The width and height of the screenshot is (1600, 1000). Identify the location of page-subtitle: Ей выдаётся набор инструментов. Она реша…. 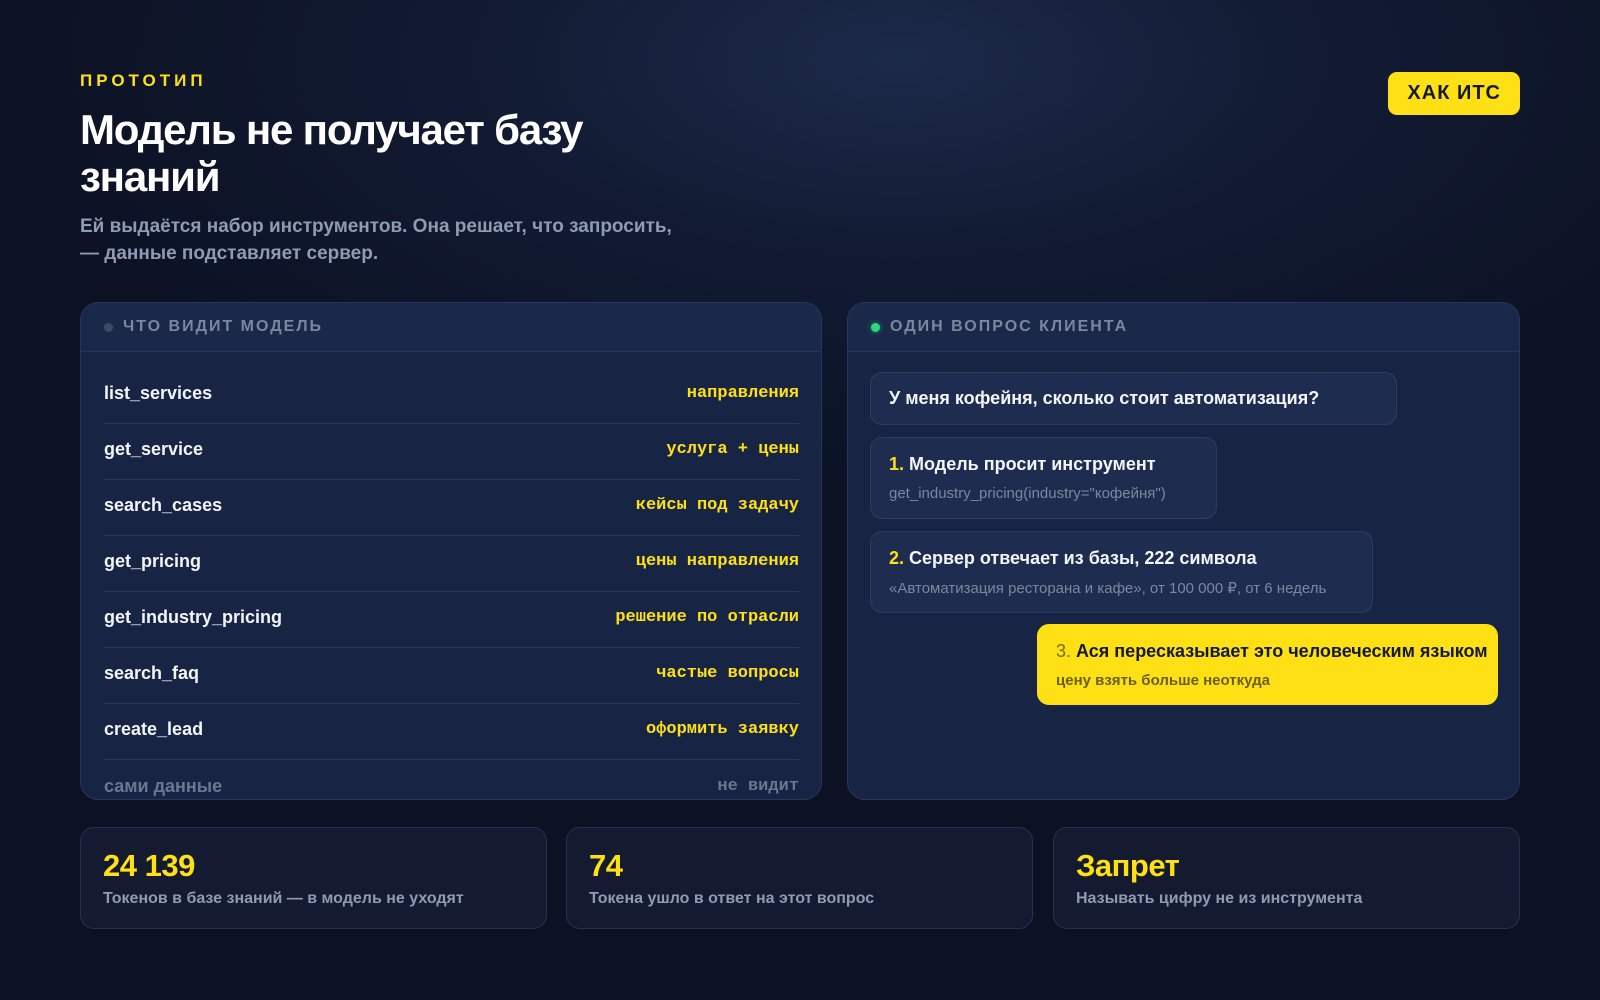
(376, 240).